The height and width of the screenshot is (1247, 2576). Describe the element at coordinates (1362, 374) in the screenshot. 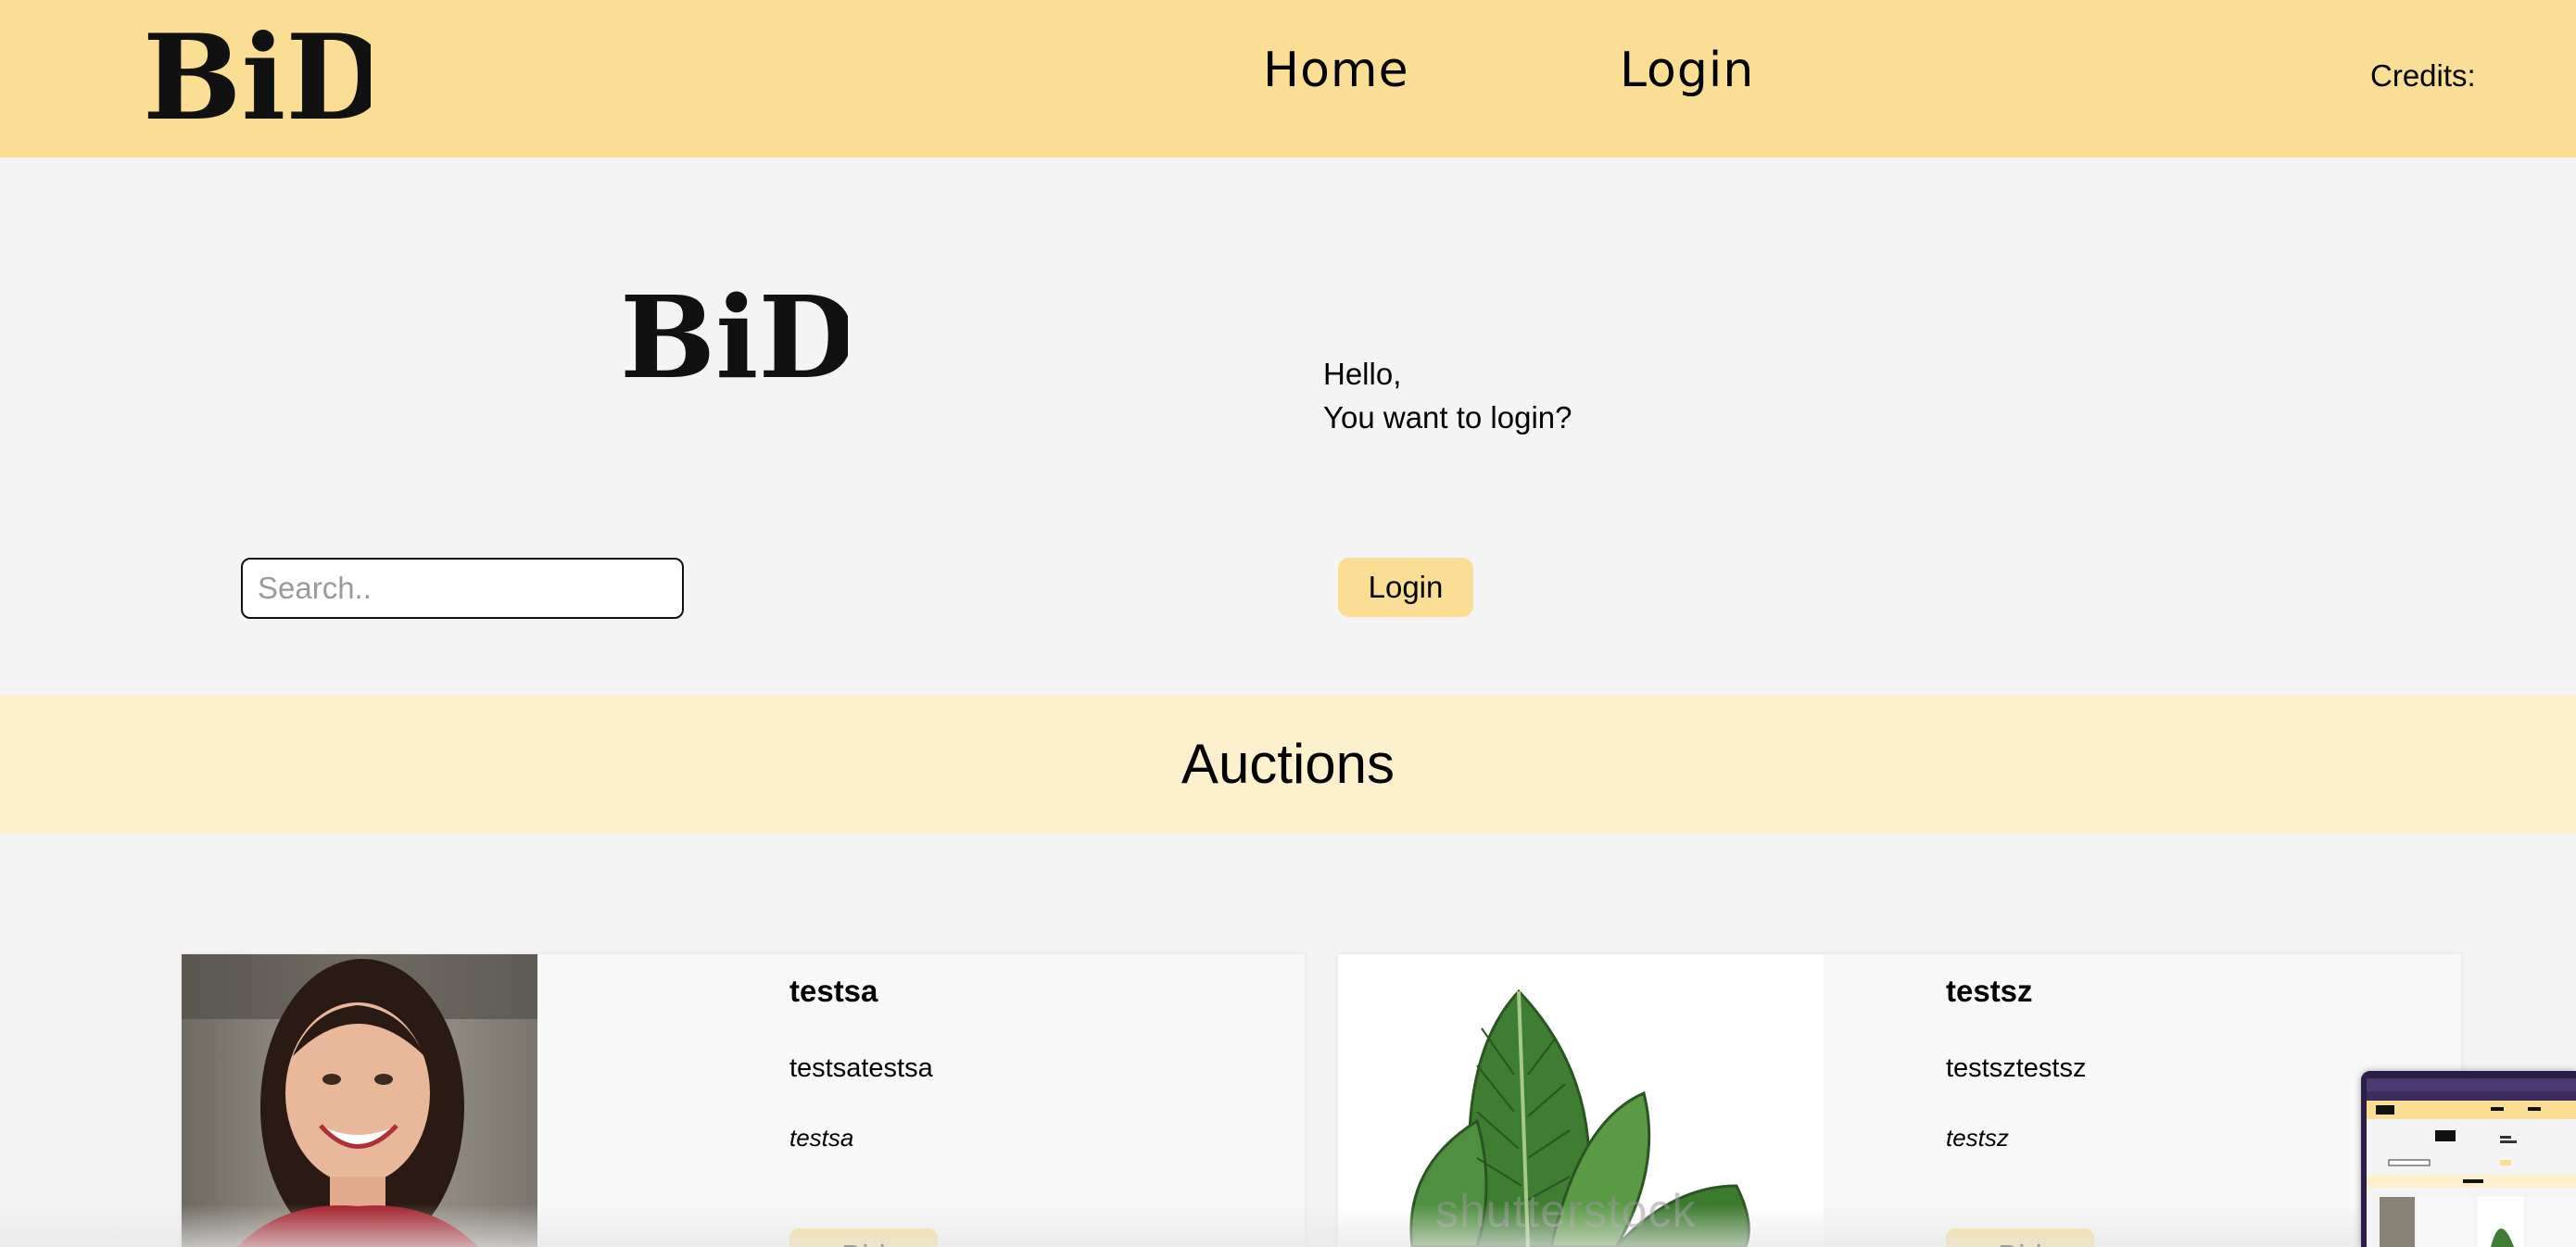

I see `greeting-line: Hello,` at that location.